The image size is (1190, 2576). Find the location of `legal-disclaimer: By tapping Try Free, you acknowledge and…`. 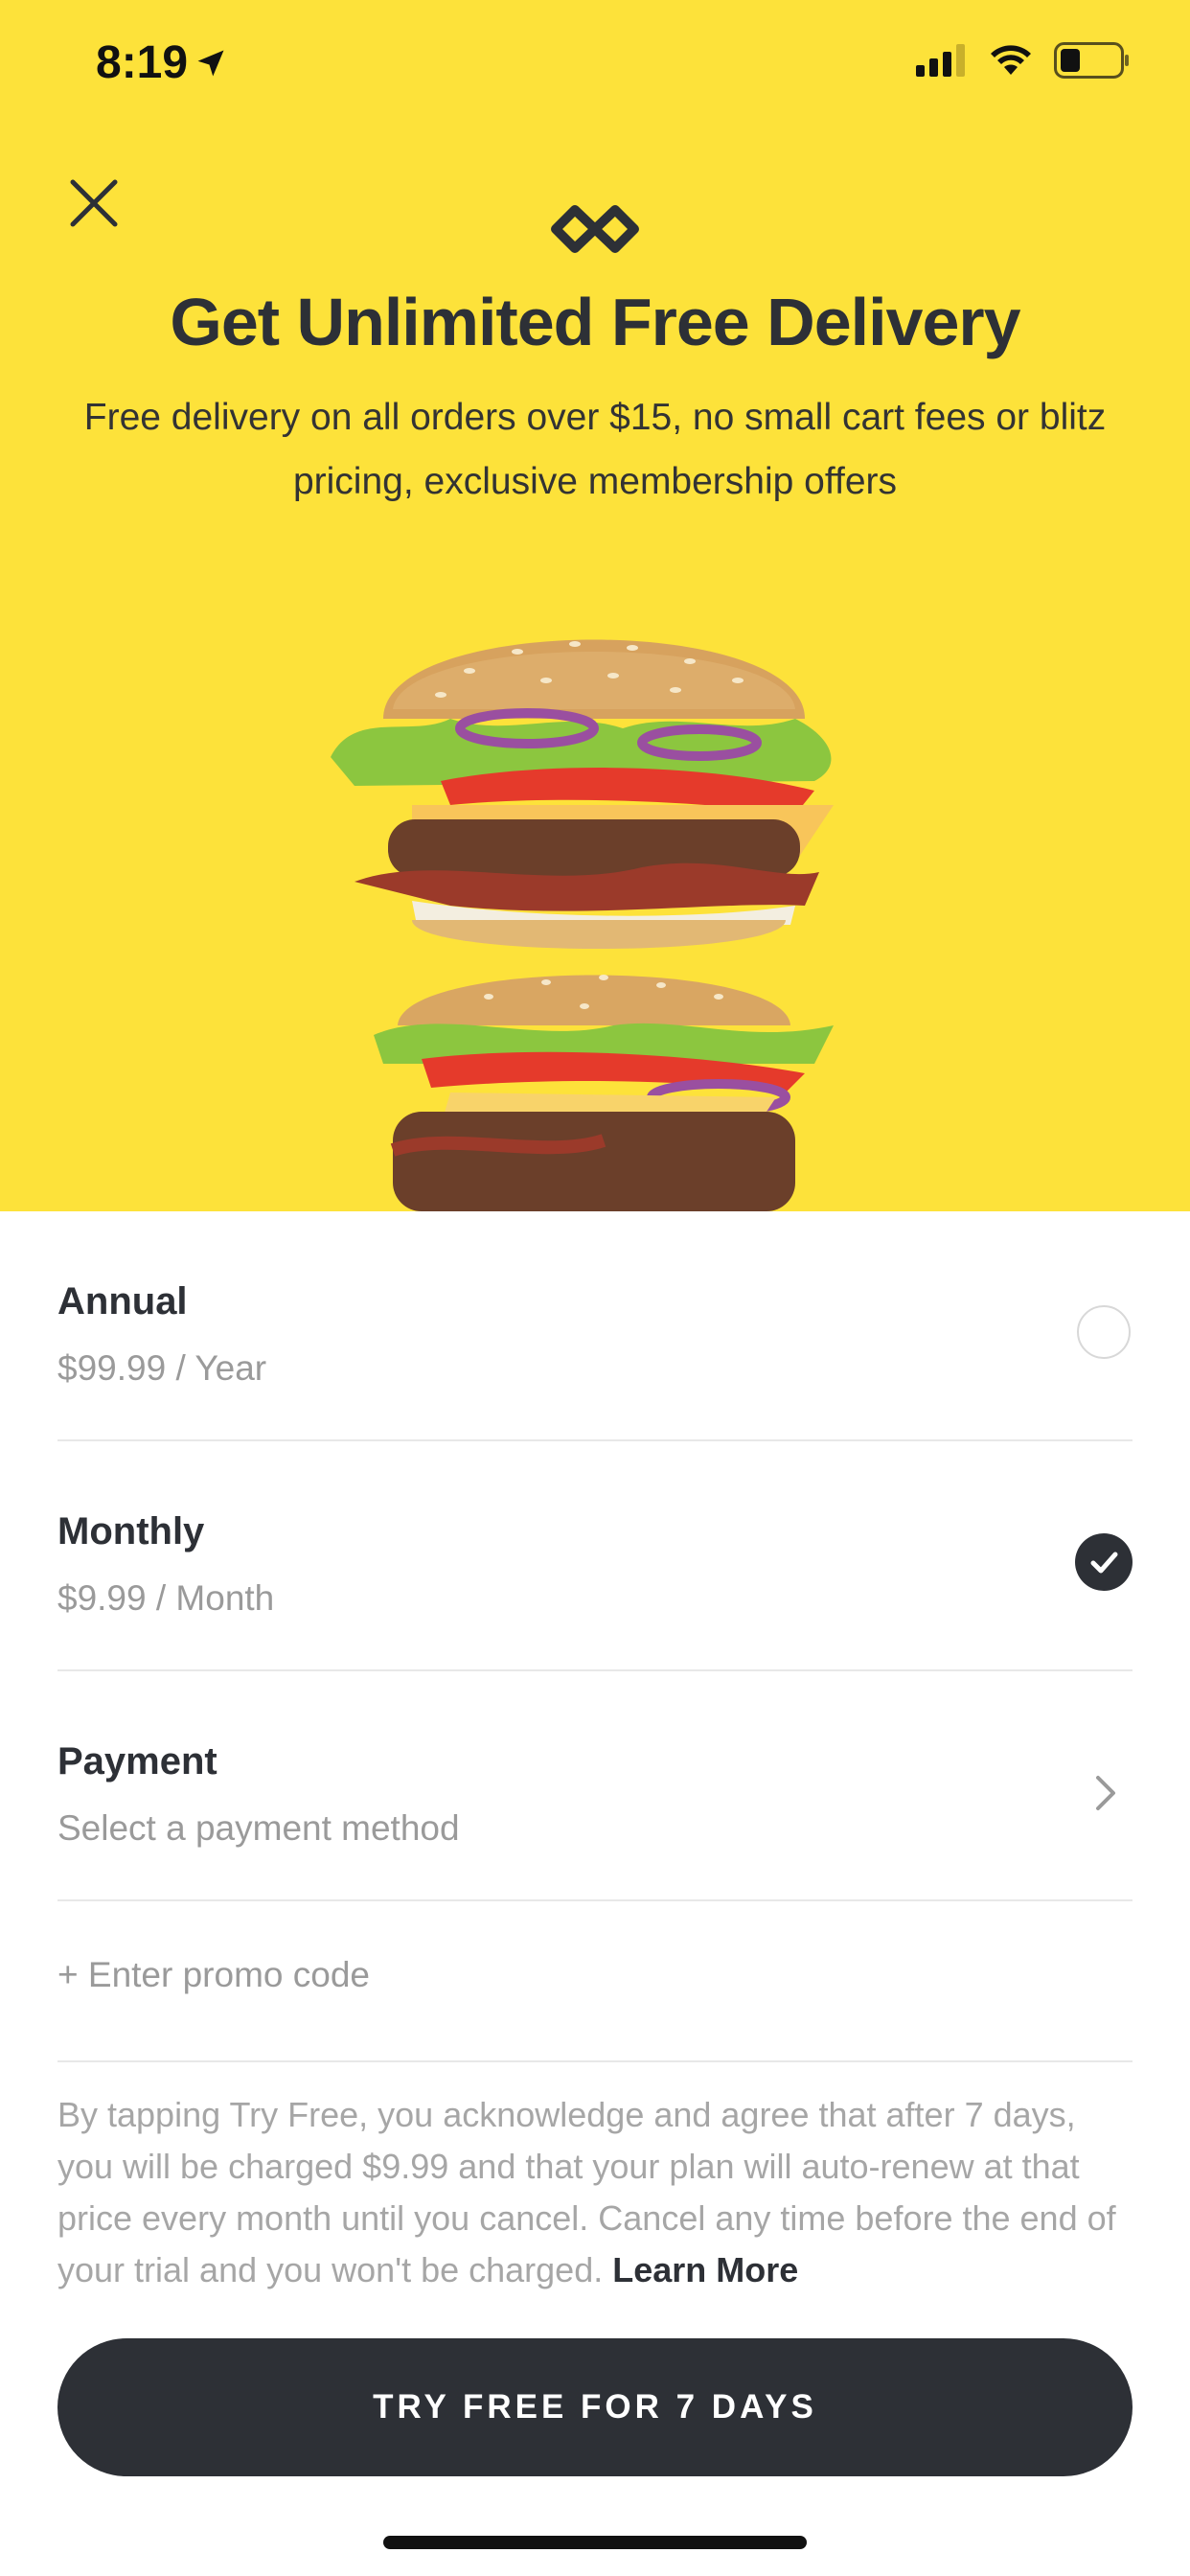

legal-disclaimer: By tapping Try Free, you acknowledge and… is located at coordinates (599, 2192).